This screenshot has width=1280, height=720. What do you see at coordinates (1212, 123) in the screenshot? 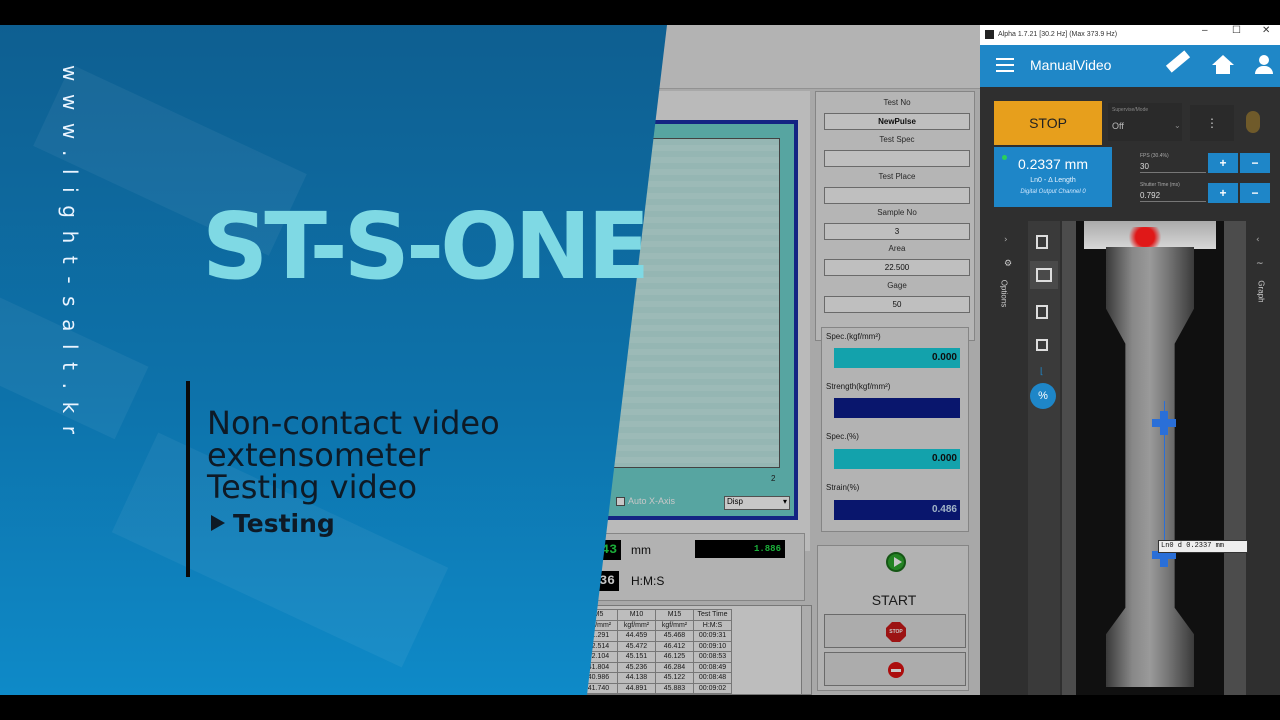
I see `more-options-button: ⋮` at bounding box center [1212, 123].